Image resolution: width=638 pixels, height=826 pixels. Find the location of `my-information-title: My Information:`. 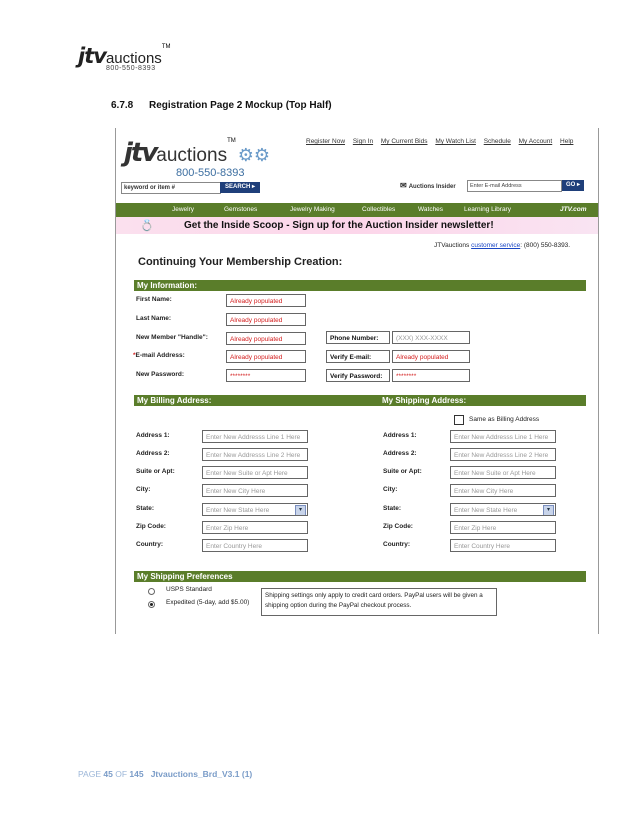

my-information-title: My Information: is located at coordinates (167, 285).